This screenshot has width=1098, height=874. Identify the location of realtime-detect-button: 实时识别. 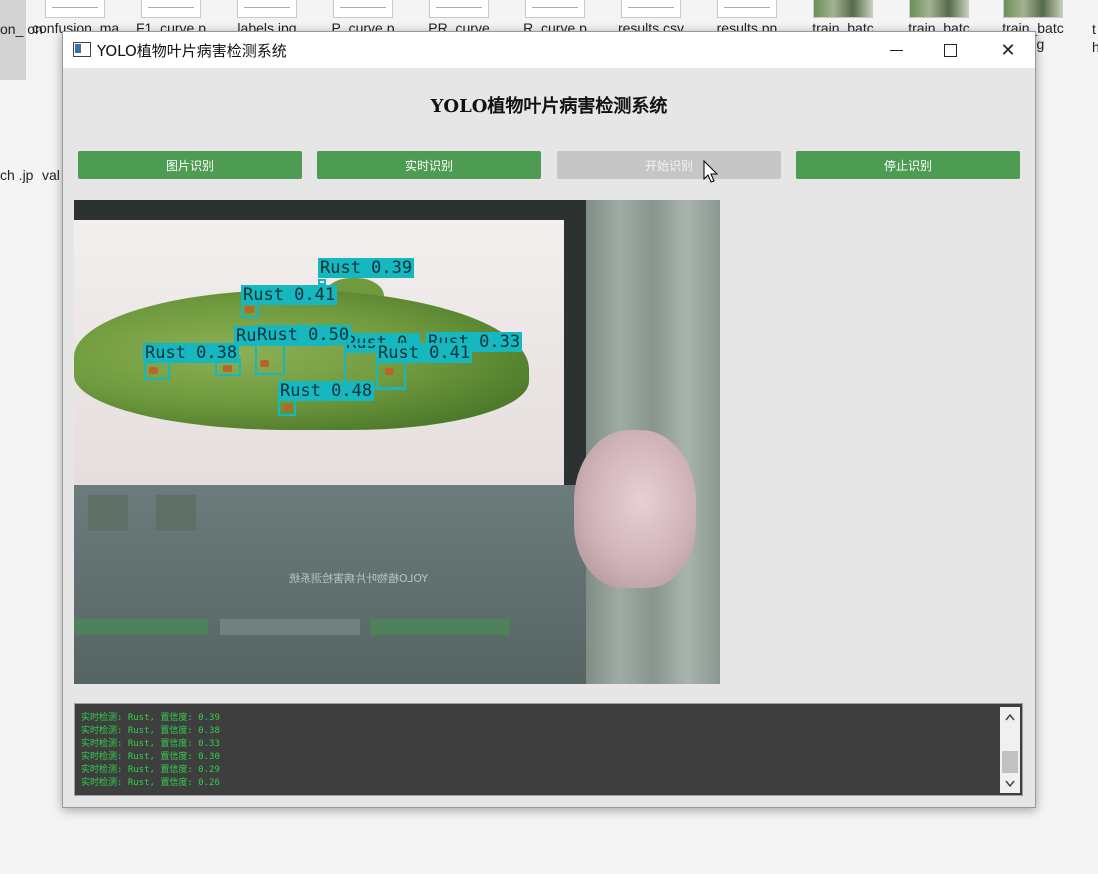
(429, 165).